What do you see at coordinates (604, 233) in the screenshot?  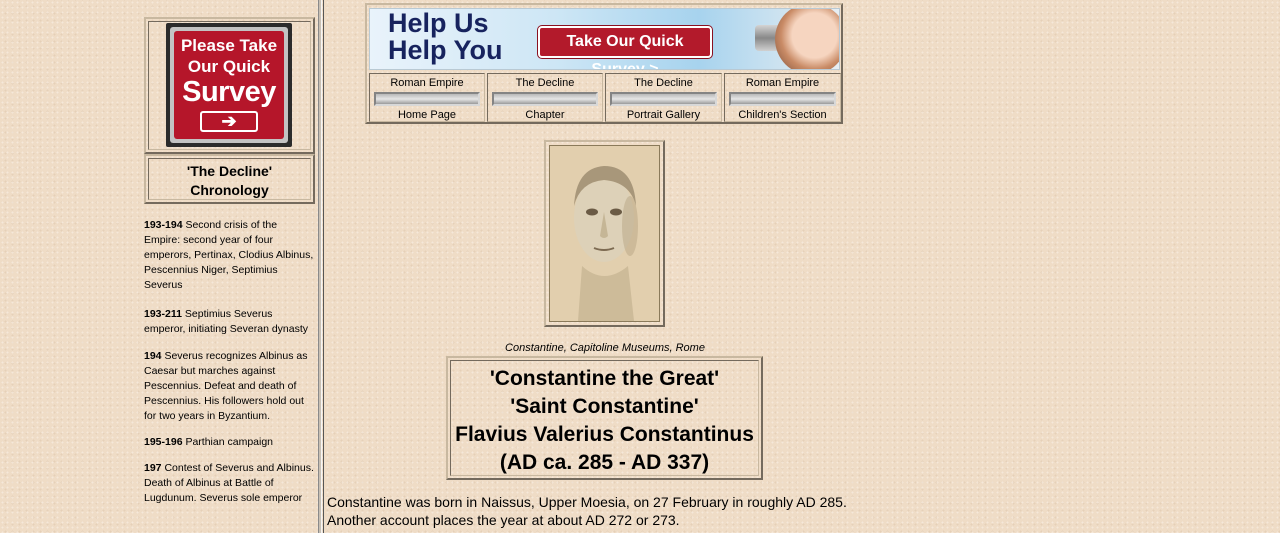 I see `constantine-bust-image` at bounding box center [604, 233].